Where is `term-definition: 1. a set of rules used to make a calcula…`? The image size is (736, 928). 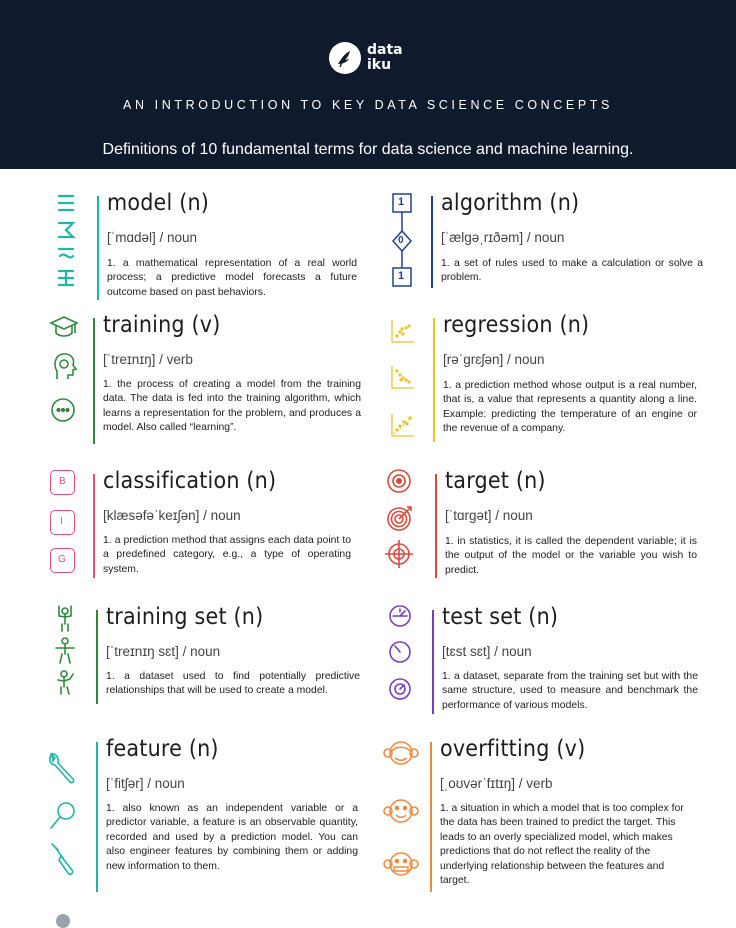
term-definition: 1. a set of rules used to make a calcula… is located at coordinates (572, 271).